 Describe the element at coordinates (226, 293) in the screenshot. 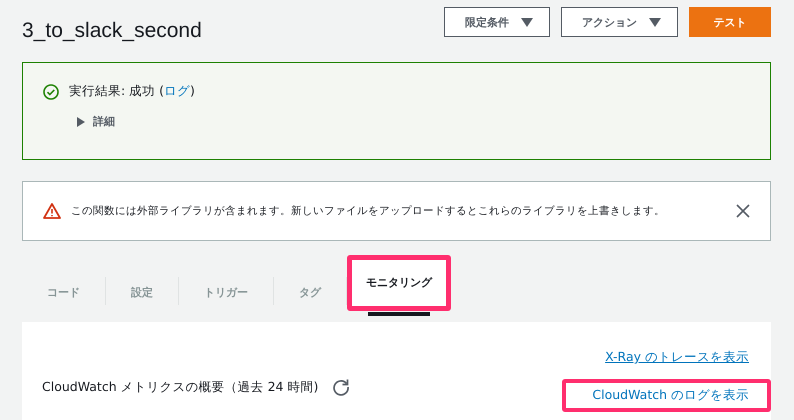

I see `tab: トリガー` at that location.